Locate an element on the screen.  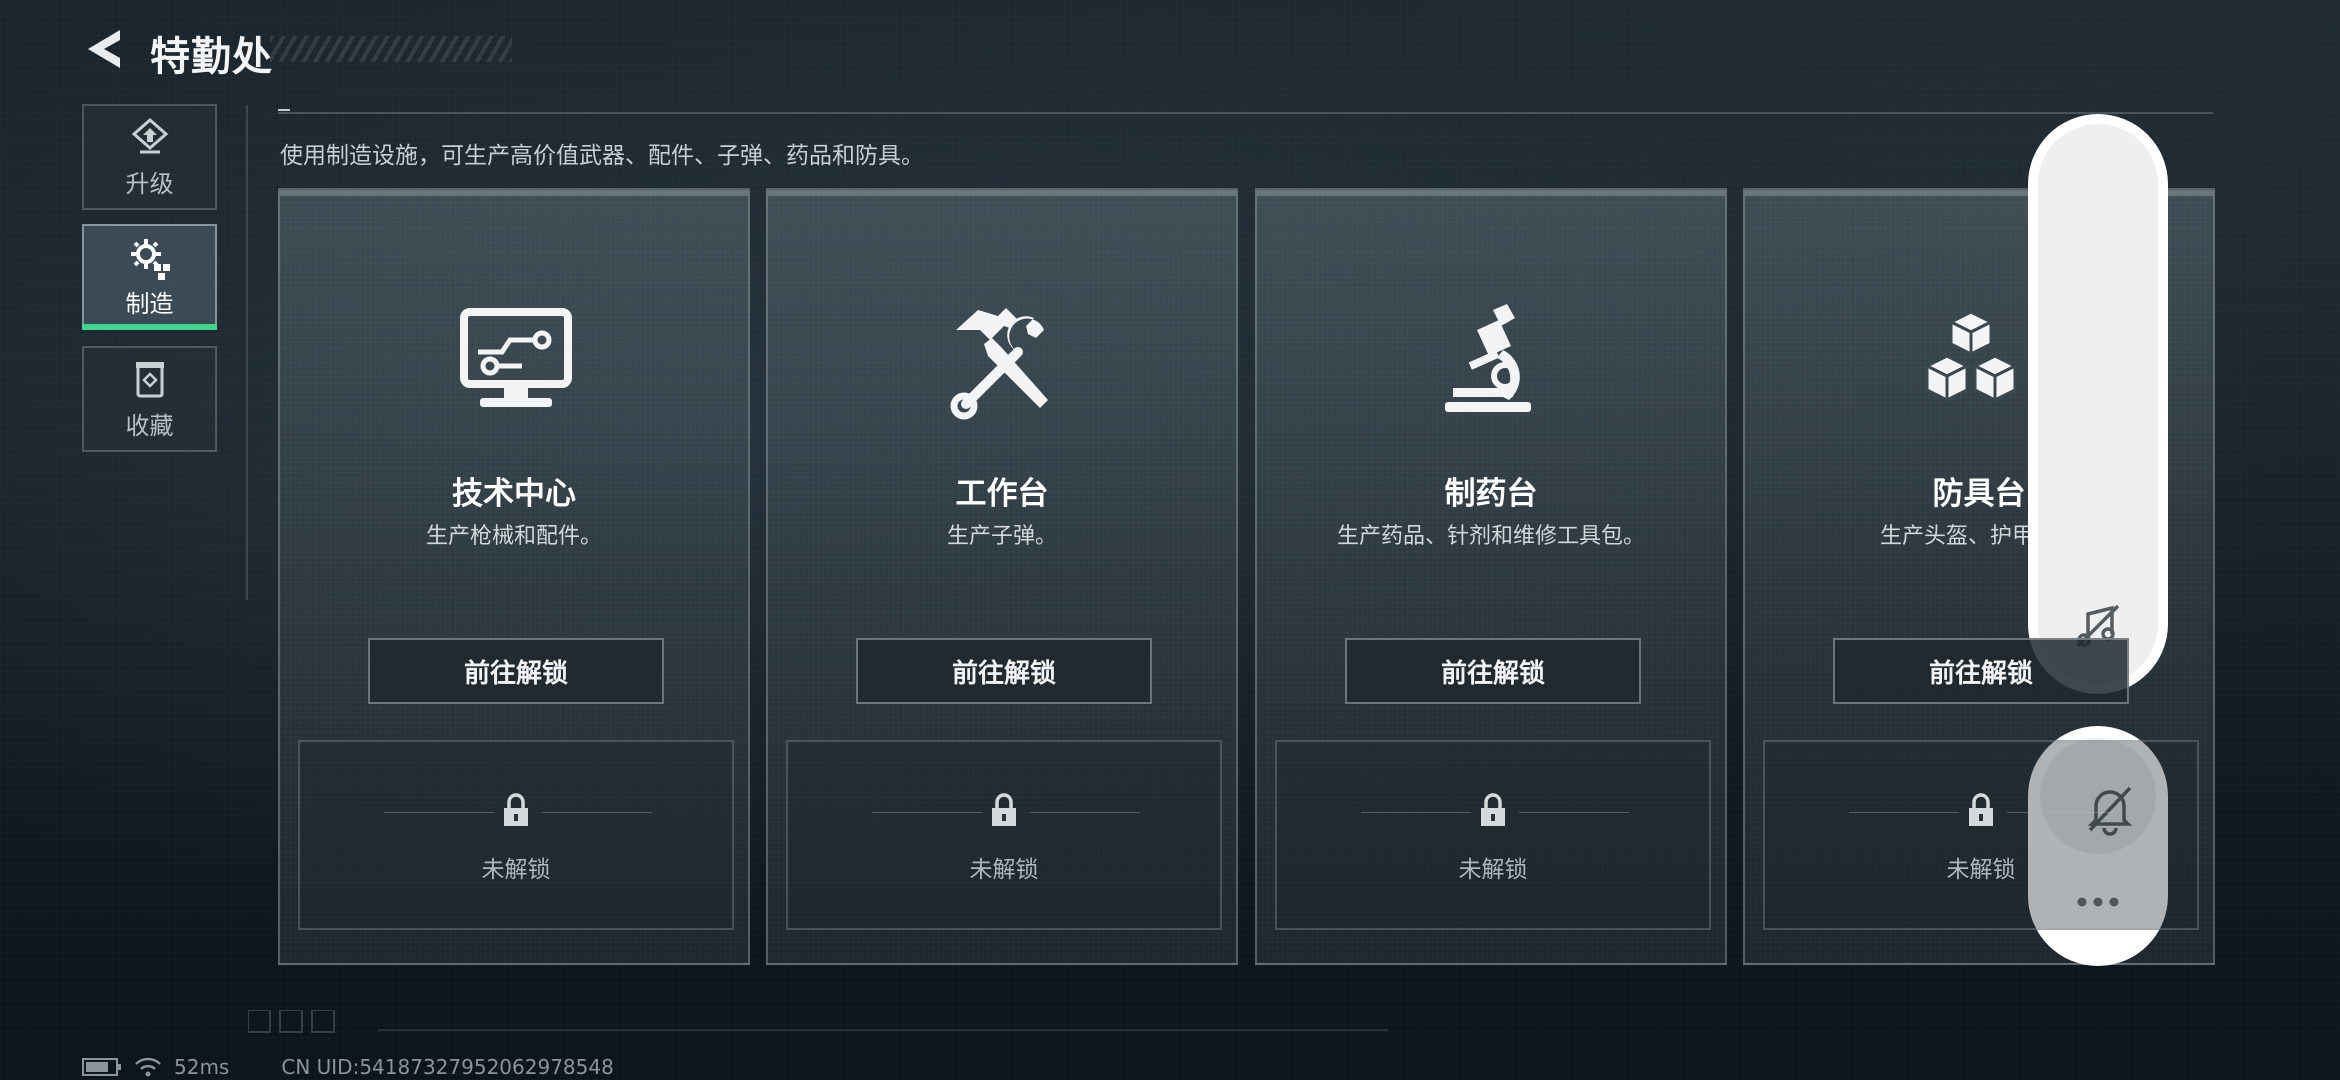
facility-name: 工作台 is located at coordinates (1002, 494).